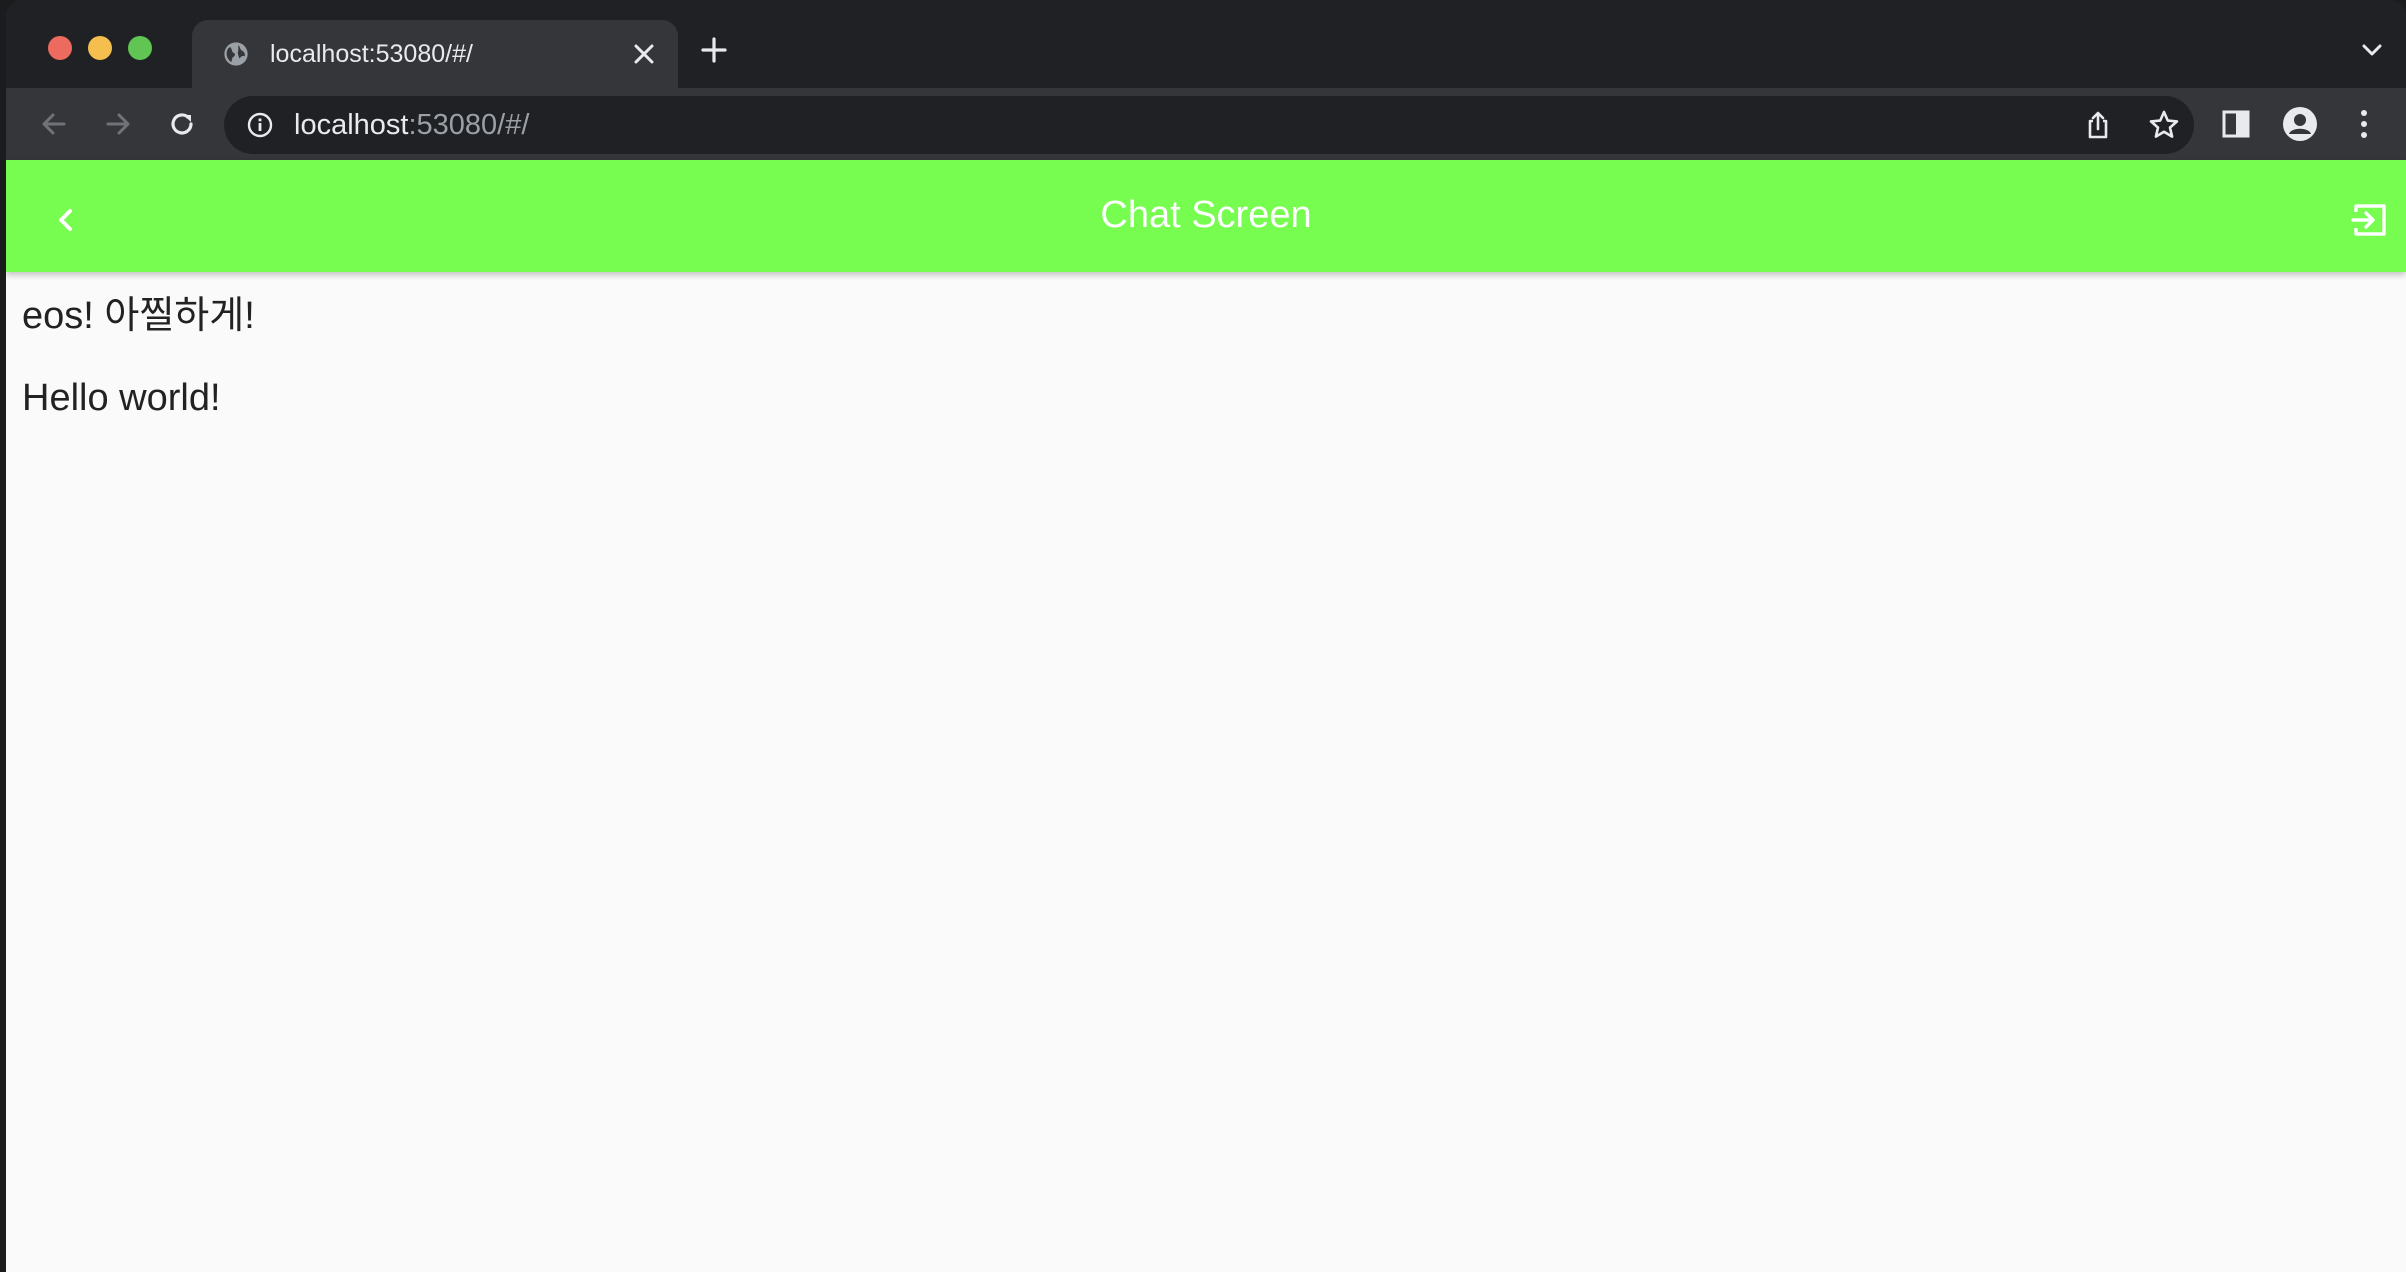 This screenshot has width=2406, height=1272. What do you see at coordinates (2300, 124) in the screenshot?
I see `profile-avatar-icon` at bounding box center [2300, 124].